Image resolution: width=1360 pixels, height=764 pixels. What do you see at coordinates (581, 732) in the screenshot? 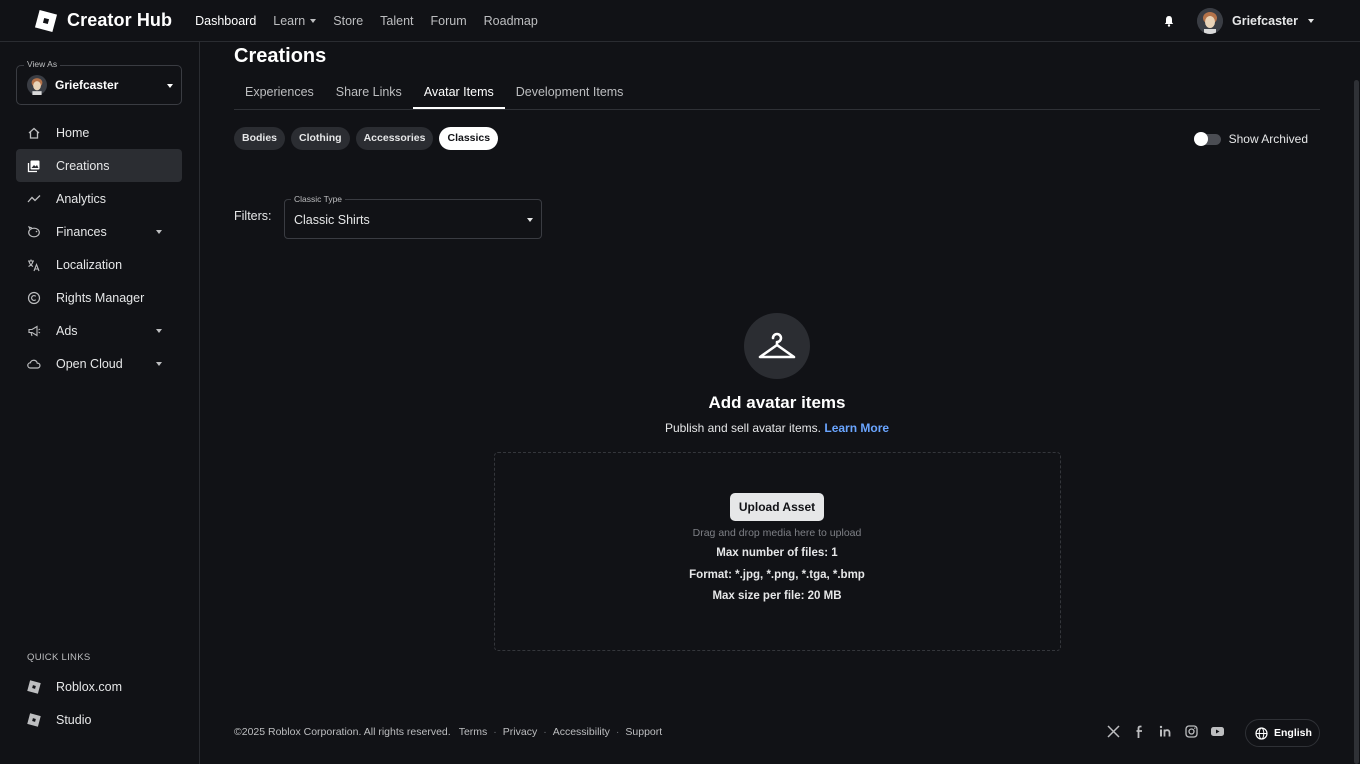
I see `footer-accessibility-link: Accessibility` at bounding box center [581, 732].